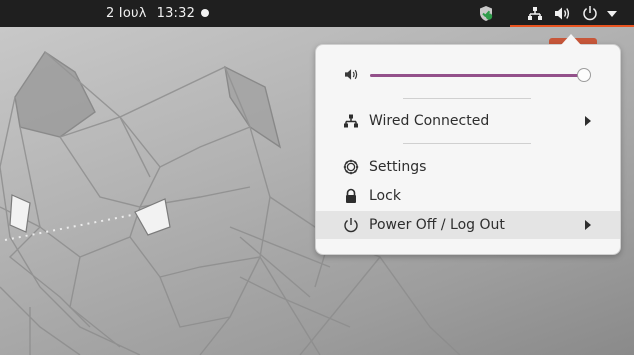 The height and width of the screenshot is (355, 634). I want to click on clock-button: 2 Ιουλ 13:32, so click(150, 13).